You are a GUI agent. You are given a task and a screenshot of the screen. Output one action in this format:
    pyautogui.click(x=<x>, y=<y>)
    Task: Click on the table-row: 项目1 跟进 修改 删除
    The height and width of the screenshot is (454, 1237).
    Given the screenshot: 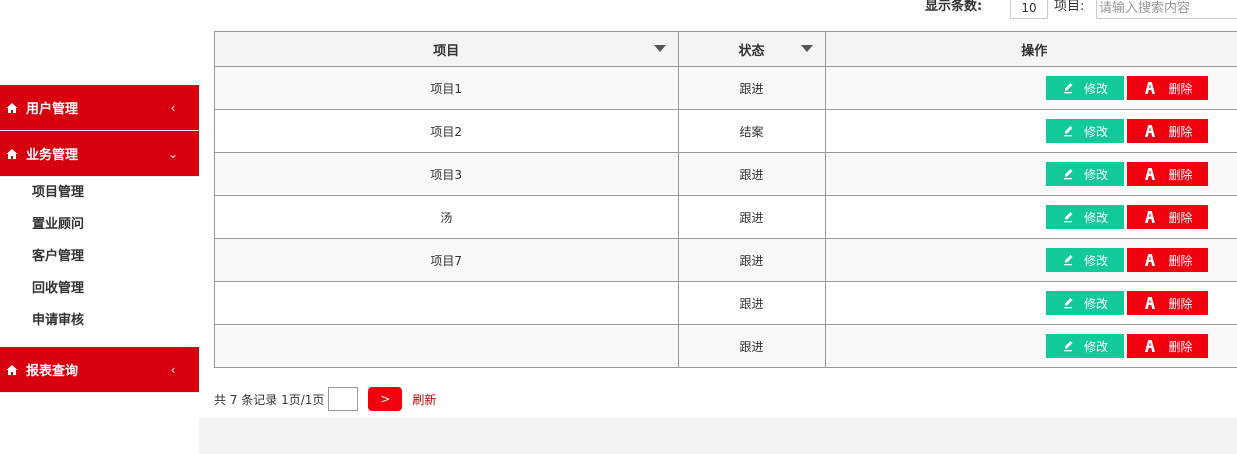 What is the action you would take?
    pyautogui.click(x=726, y=88)
    